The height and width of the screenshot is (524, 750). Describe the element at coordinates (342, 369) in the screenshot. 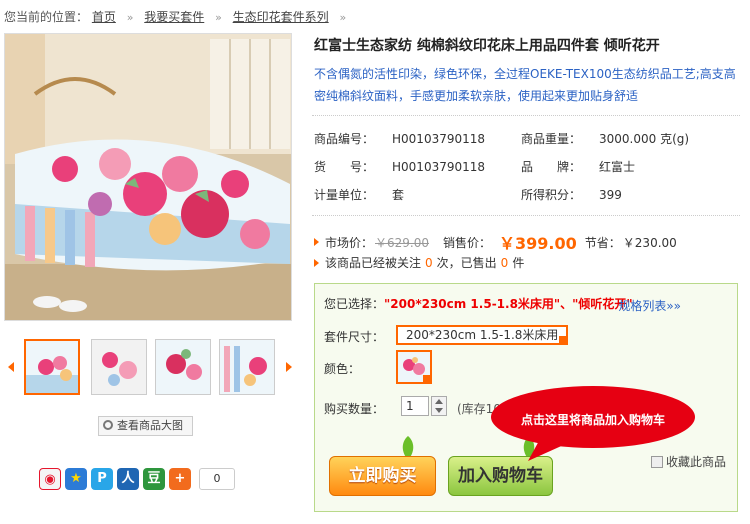

I see `color-label: 颜色：` at that location.